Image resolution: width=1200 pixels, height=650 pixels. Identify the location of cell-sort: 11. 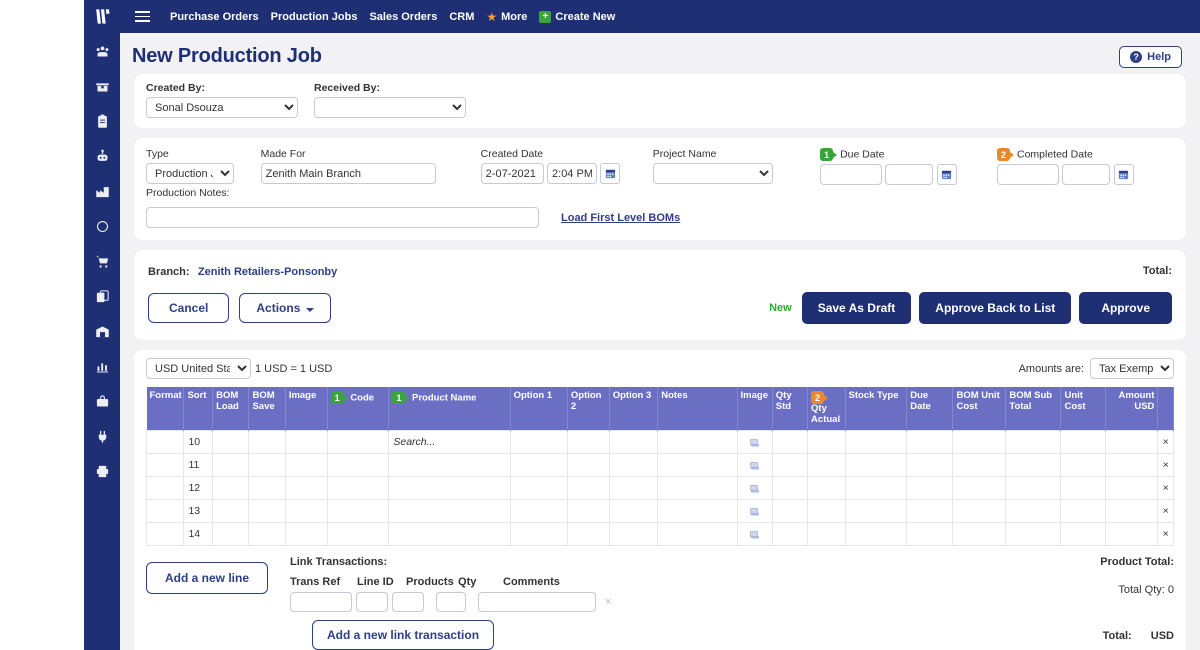
(198, 465).